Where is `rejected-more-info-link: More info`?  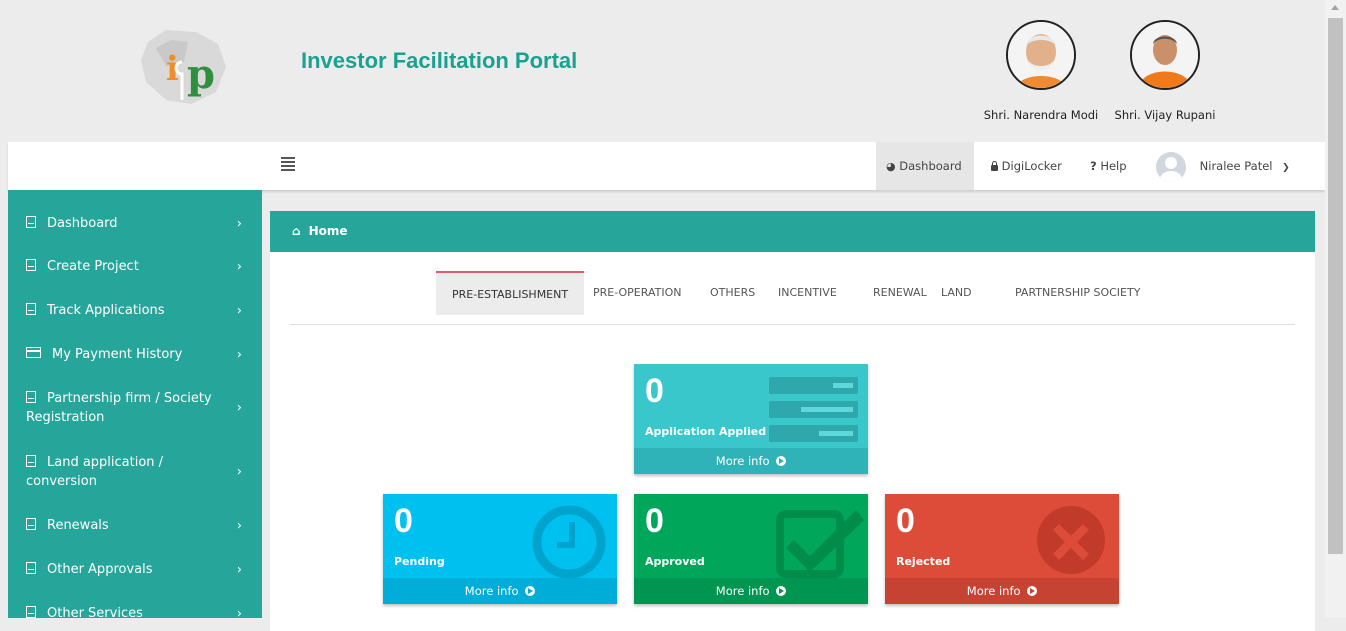 rejected-more-info-link: More info is located at coordinates (1002, 591).